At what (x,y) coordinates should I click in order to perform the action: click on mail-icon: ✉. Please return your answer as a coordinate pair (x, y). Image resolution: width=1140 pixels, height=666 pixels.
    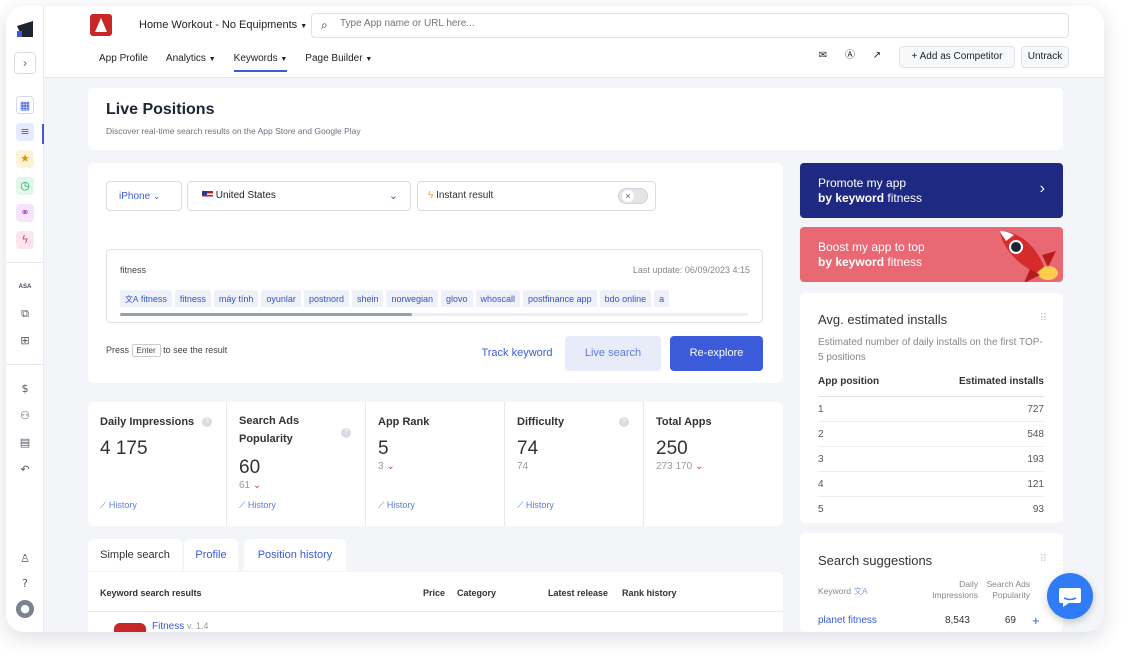
    Looking at the image, I should click on (823, 57).